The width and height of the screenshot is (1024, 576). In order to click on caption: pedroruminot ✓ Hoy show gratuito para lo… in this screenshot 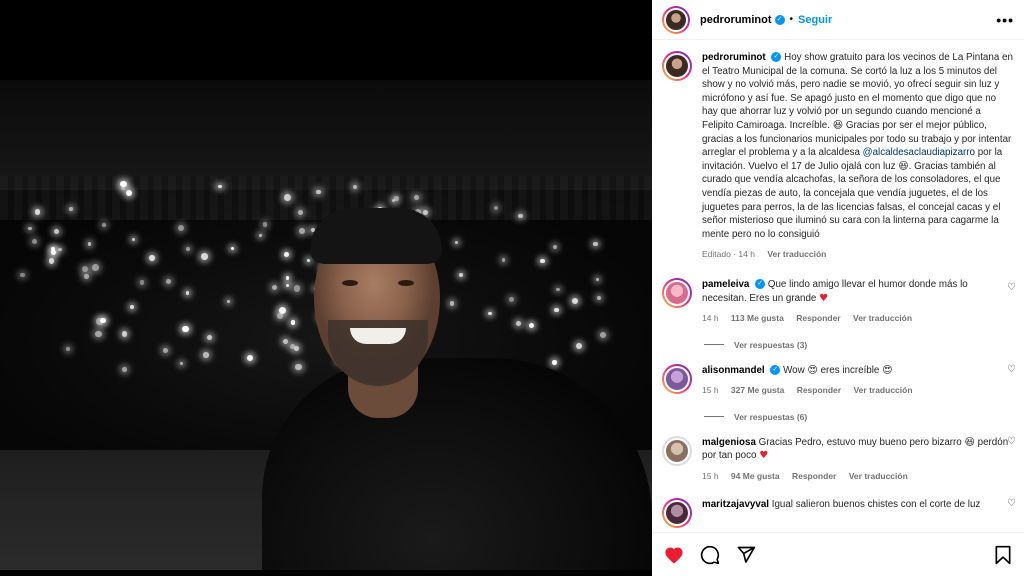, I will do `click(838, 151)`.